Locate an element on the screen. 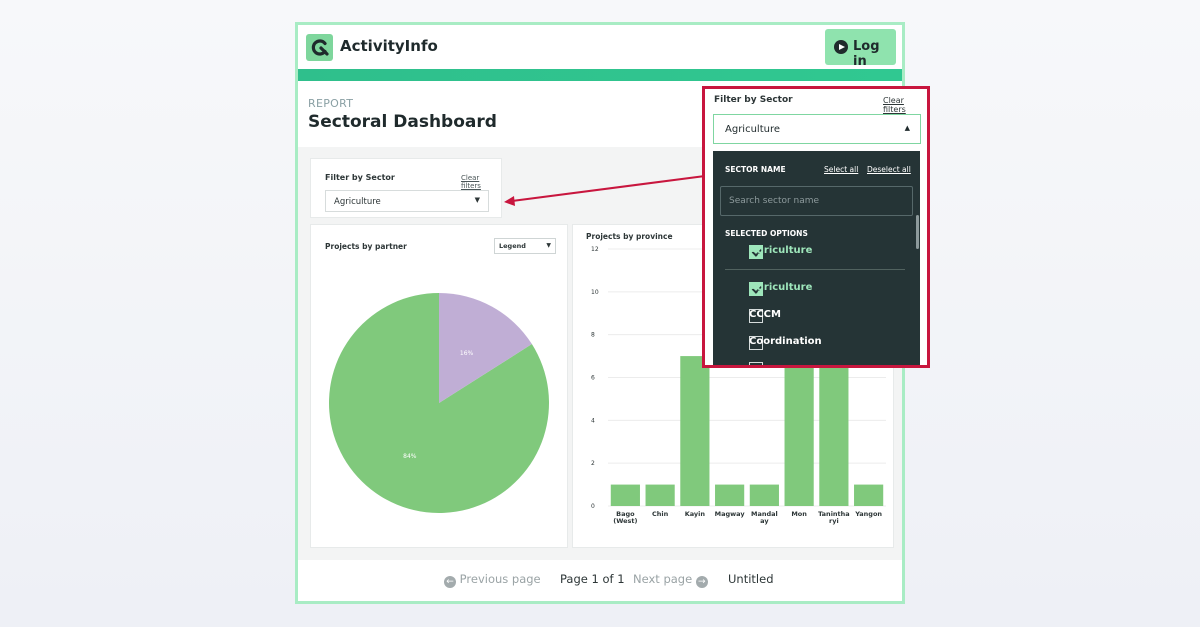 The width and height of the screenshot is (1200, 627). sector-select-open: Agriculture ▲ is located at coordinates (817, 129).